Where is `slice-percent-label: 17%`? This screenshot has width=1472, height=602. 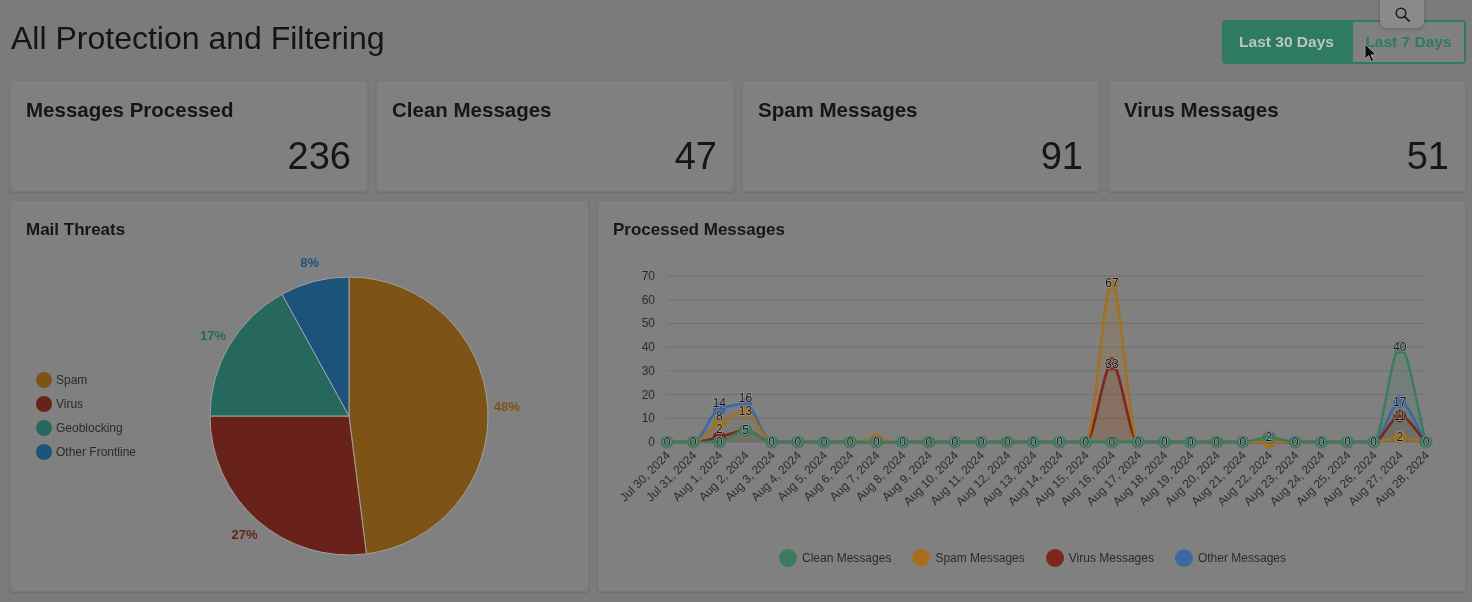 slice-percent-label: 17% is located at coordinates (213, 336).